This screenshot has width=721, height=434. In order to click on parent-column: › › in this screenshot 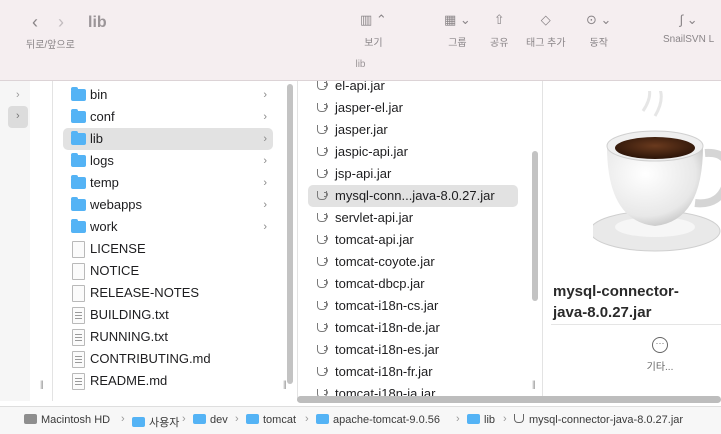, I will do `click(15, 241)`.